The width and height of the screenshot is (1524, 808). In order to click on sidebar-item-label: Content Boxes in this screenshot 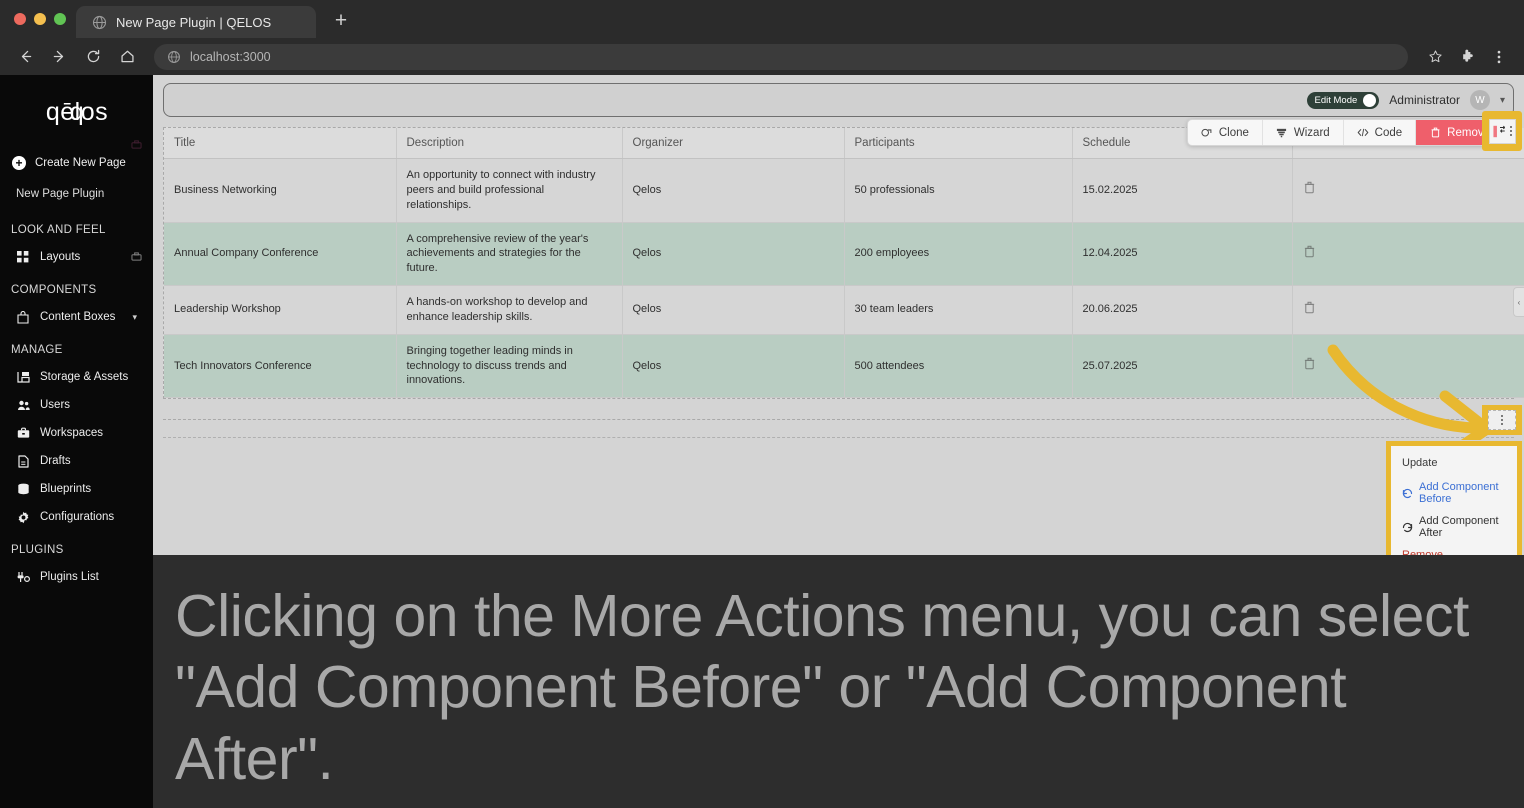, I will do `click(78, 317)`.